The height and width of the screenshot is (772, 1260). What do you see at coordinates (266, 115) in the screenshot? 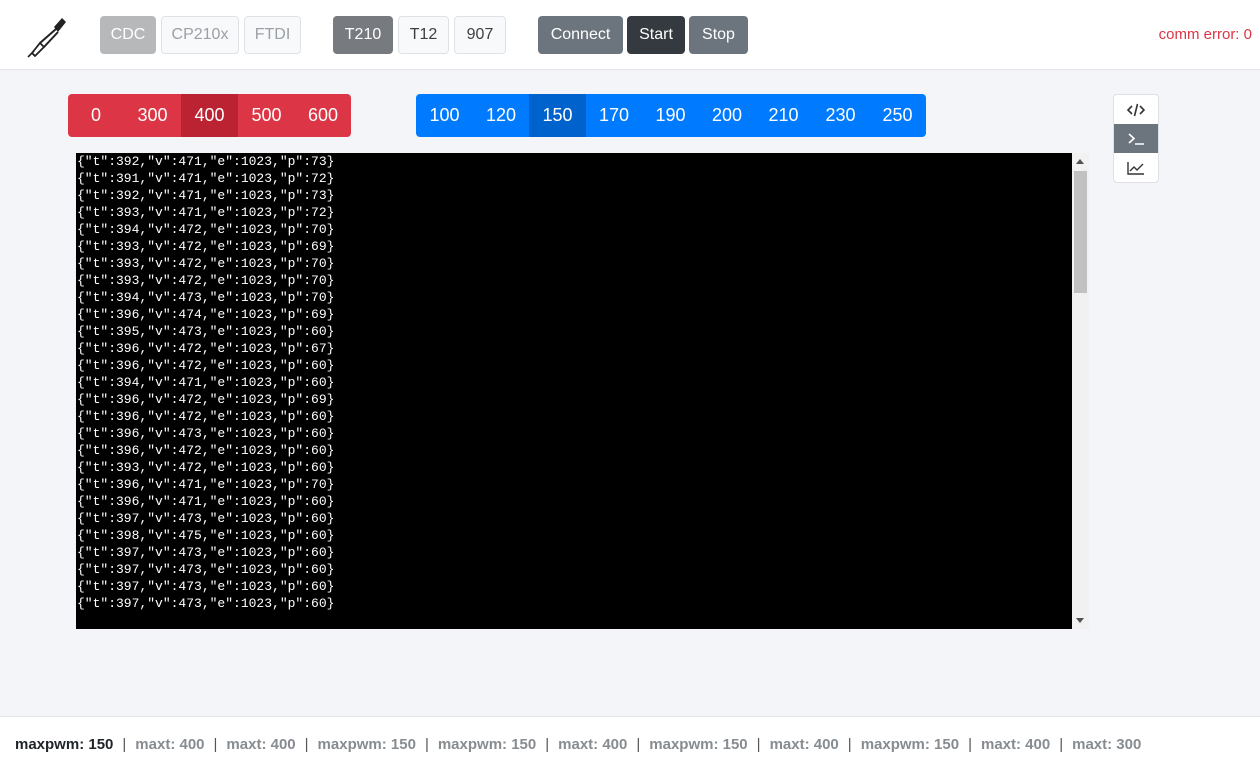
I see `temp-option: 500` at bounding box center [266, 115].